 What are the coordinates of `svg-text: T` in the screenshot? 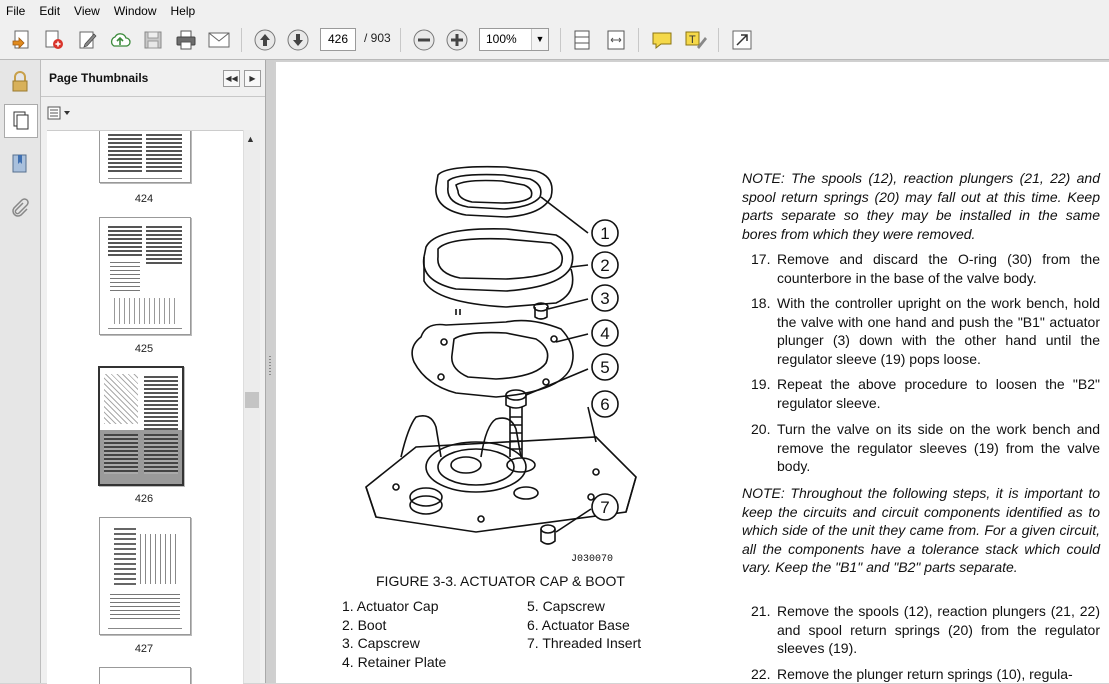 It's located at (692, 40).